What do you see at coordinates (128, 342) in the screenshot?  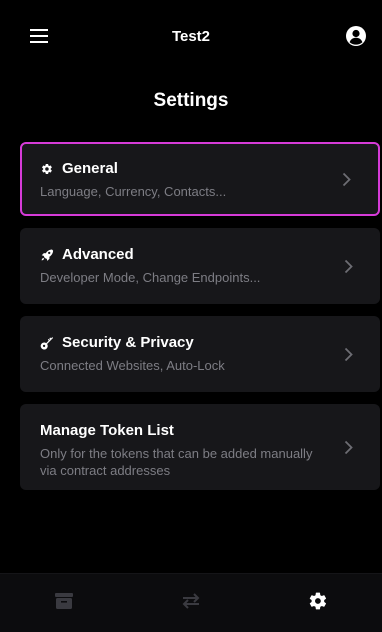 I see `settings-item-title: Security & Privacy` at bounding box center [128, 342].